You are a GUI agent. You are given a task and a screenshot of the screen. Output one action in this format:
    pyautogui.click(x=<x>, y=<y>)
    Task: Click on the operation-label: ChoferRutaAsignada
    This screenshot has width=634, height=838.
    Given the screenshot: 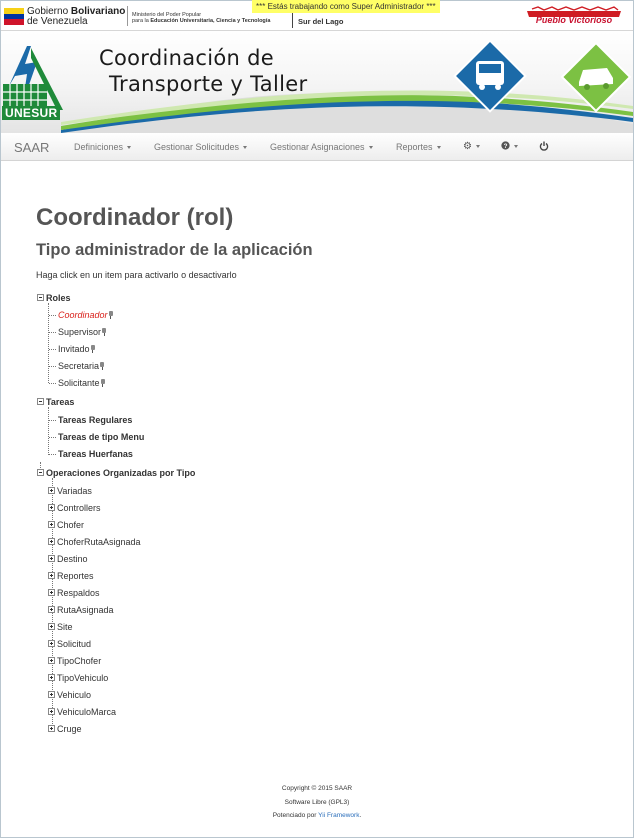 What is the action you would take?
    pyautogui.click(x=99, y=542)
    